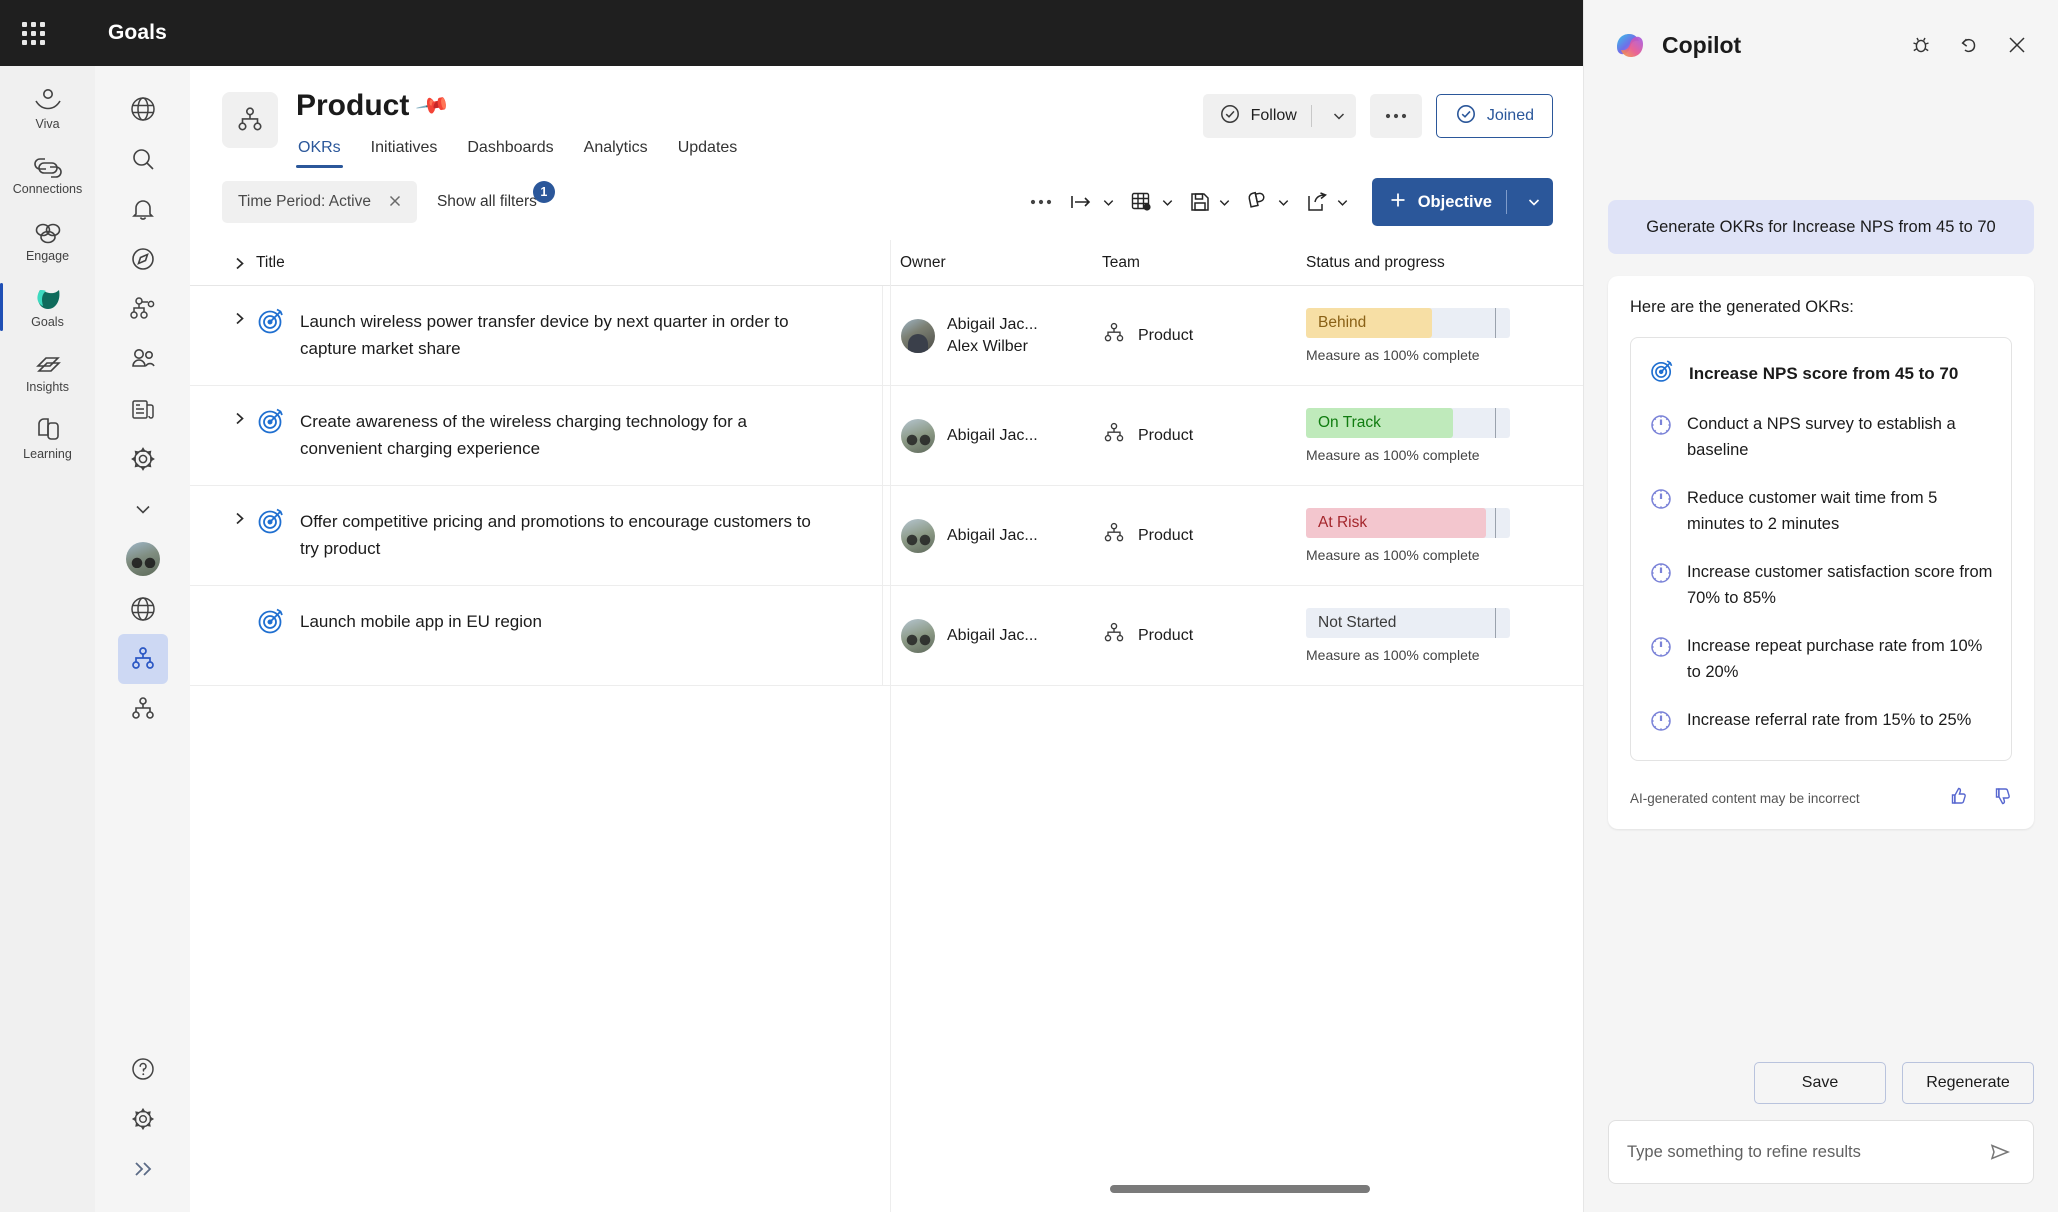 The height and width of the screenshot is (1212, 2058). I want to click on send-icon, so click(2000, 1152).